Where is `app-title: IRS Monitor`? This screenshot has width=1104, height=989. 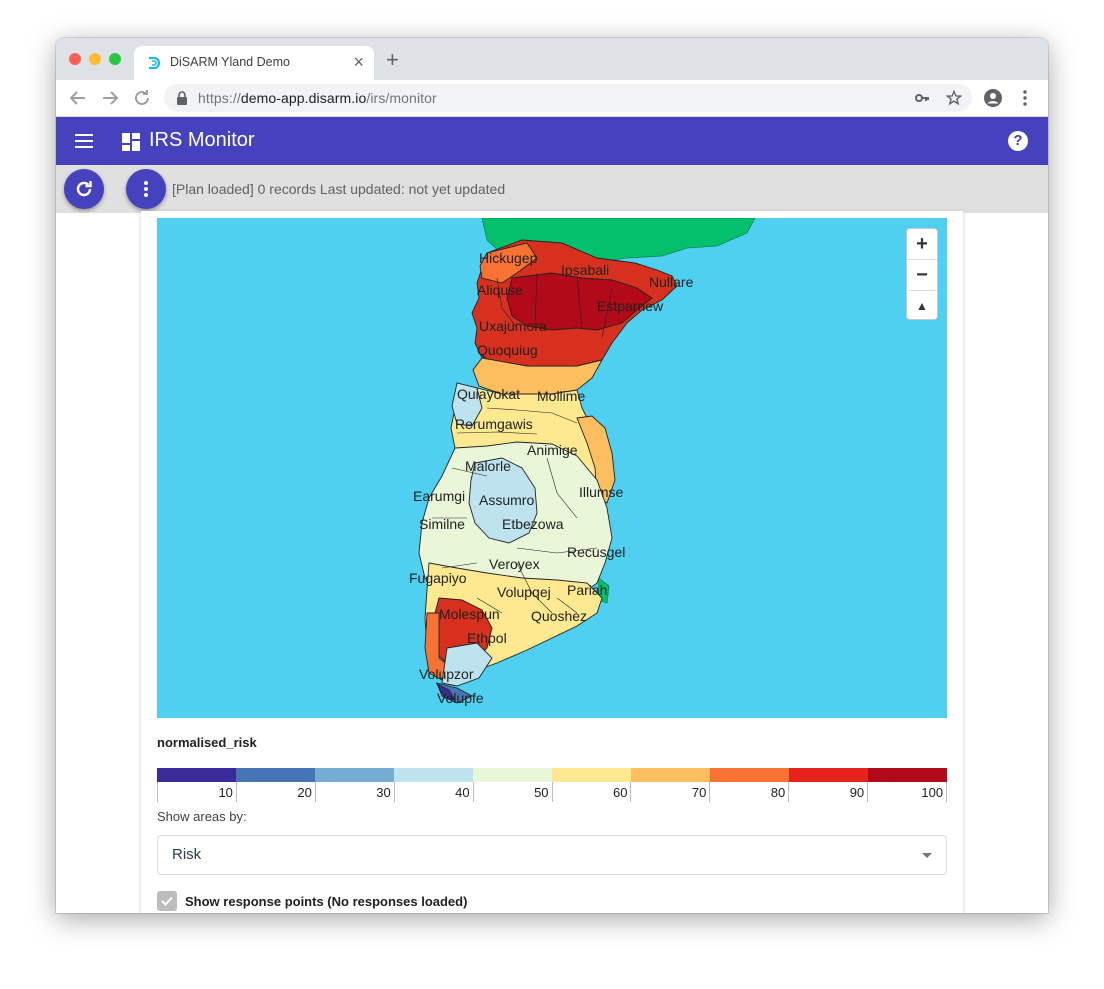
app-title: IRS Monitor is located at coordinates (202, 140).